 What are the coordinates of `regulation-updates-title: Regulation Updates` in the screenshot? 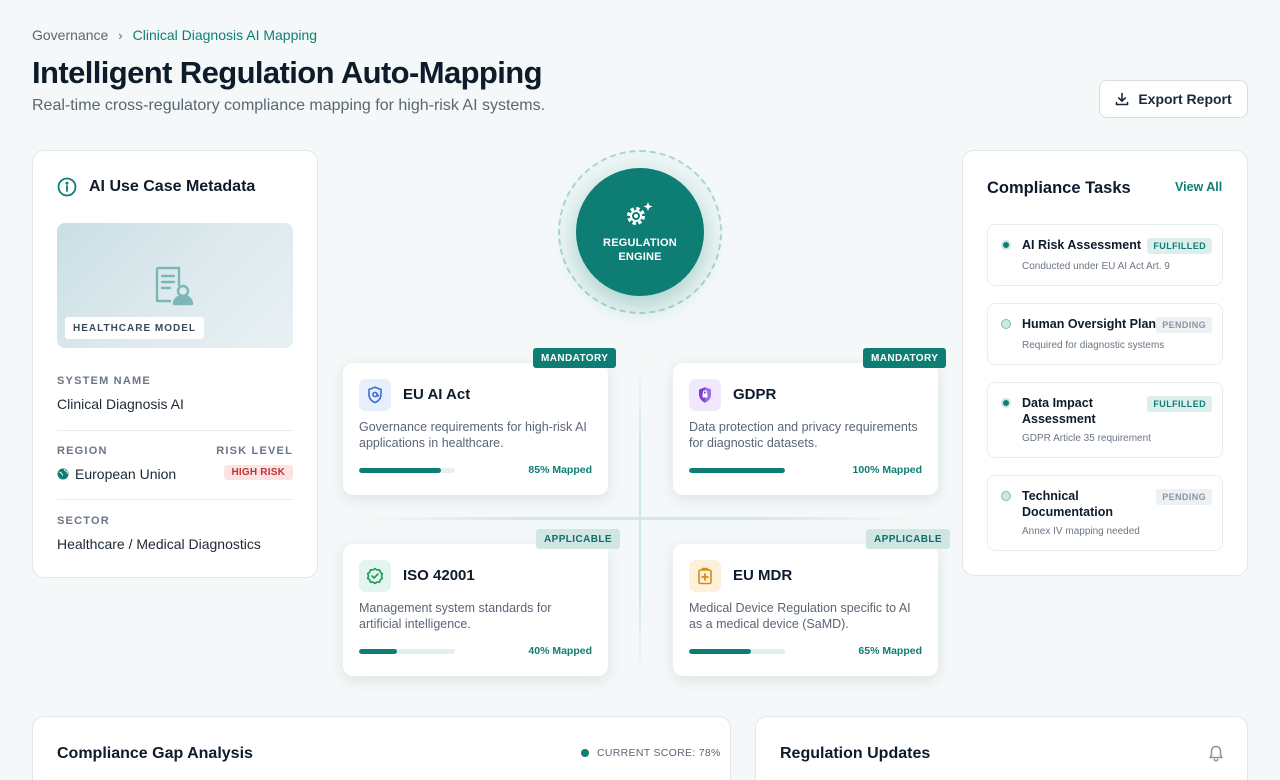 It's located at (855, 753).